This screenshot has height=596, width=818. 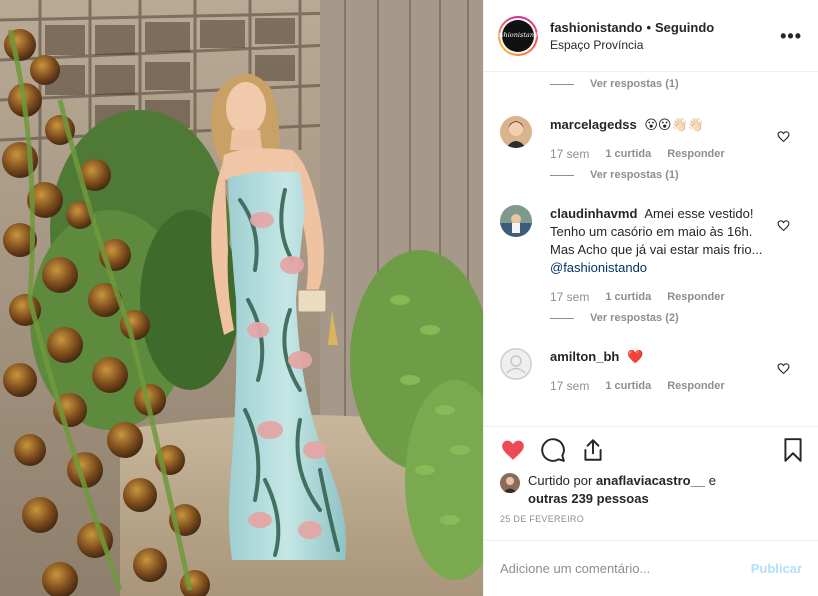 I want to click on comment-icon, so click(x=553, y=450).